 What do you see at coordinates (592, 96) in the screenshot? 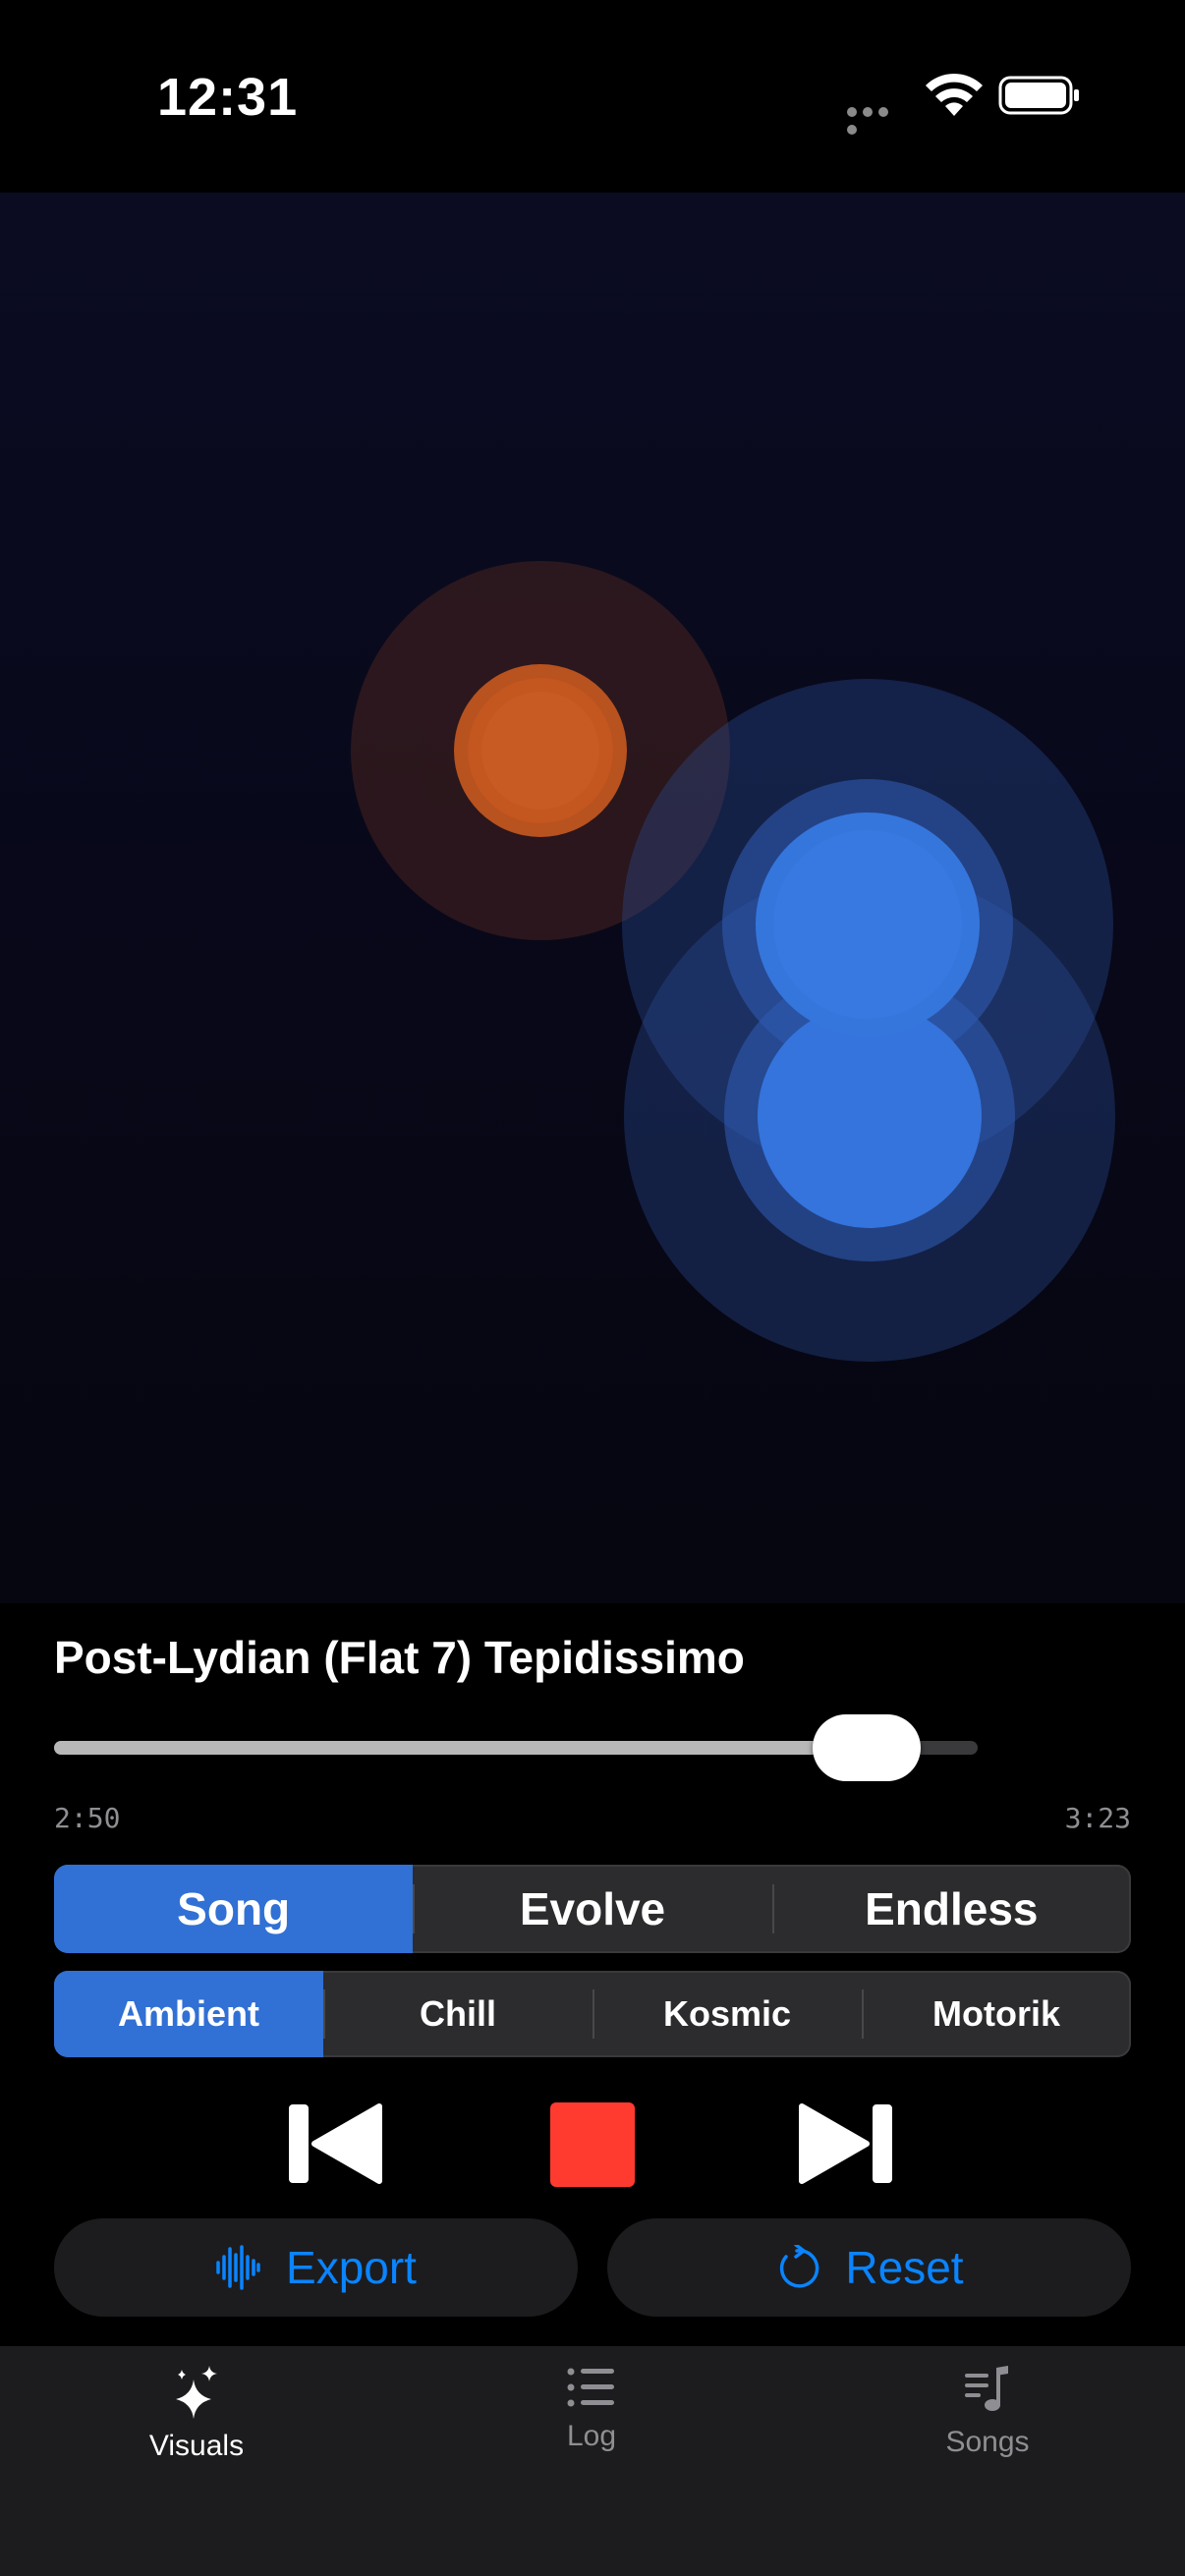
I see `status-bar: 12:31` at bounding box center [592, 96].